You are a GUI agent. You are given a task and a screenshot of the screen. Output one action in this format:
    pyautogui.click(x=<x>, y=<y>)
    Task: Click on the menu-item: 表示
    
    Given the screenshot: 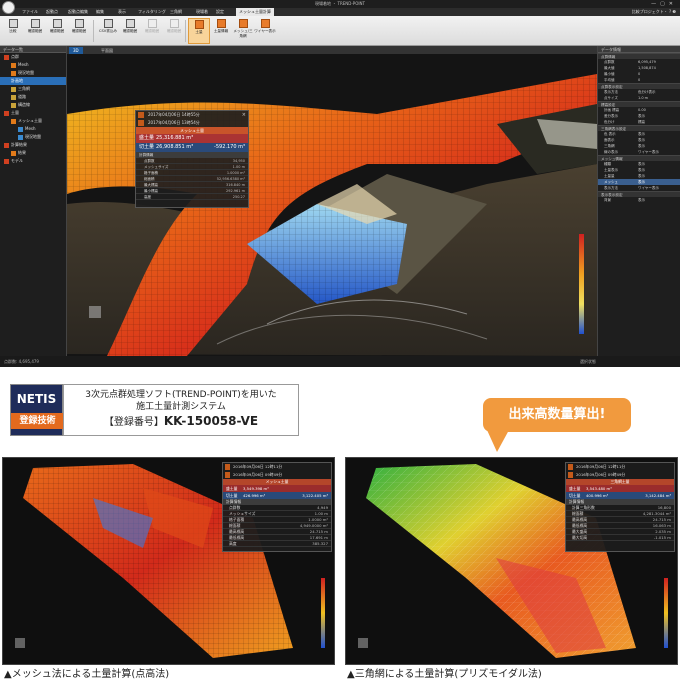 What is the action you would take?
    pyautogui.click(x=122, y=12)
    